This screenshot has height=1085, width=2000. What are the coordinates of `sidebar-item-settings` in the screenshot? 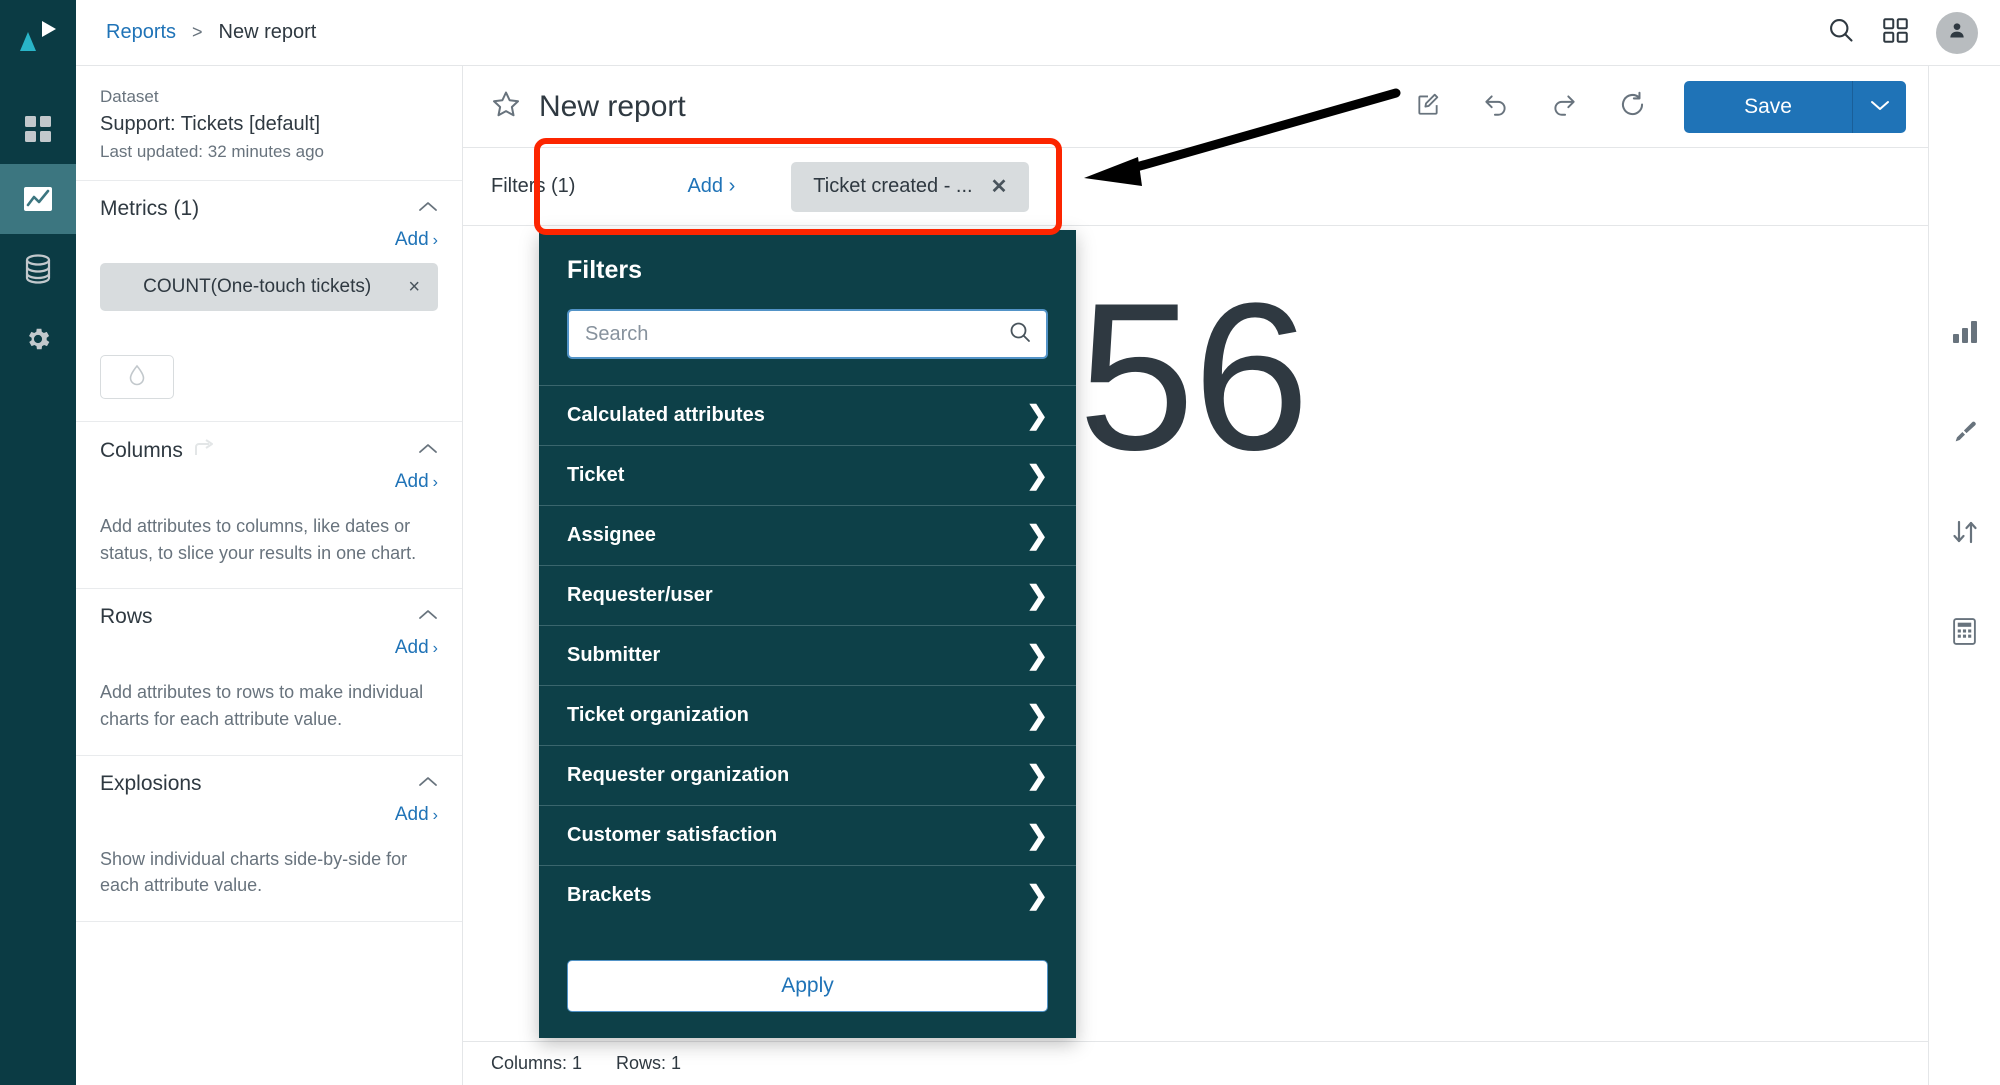 It's located at (38, 339).